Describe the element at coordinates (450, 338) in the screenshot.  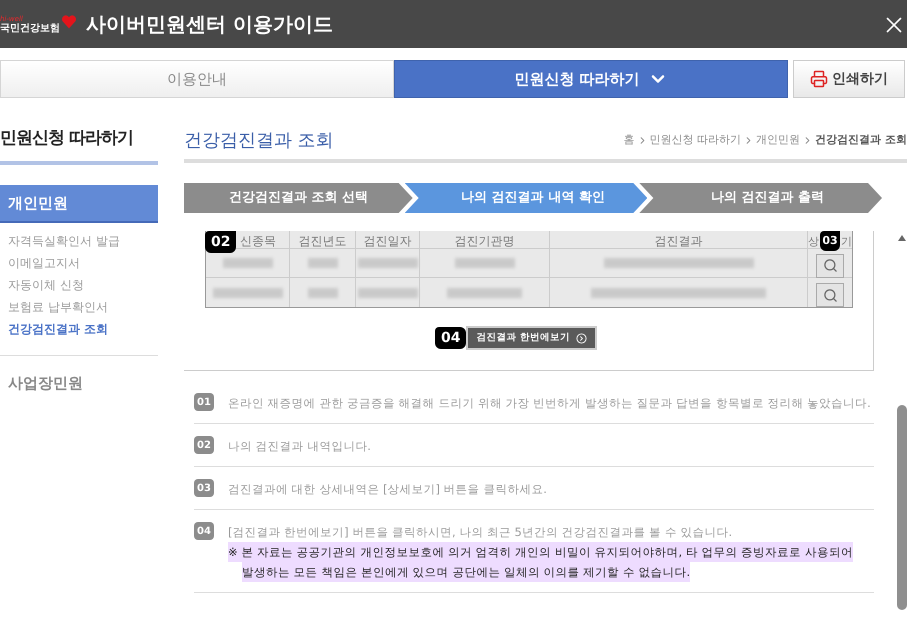
I see `step-number-badge: 04` at that location.